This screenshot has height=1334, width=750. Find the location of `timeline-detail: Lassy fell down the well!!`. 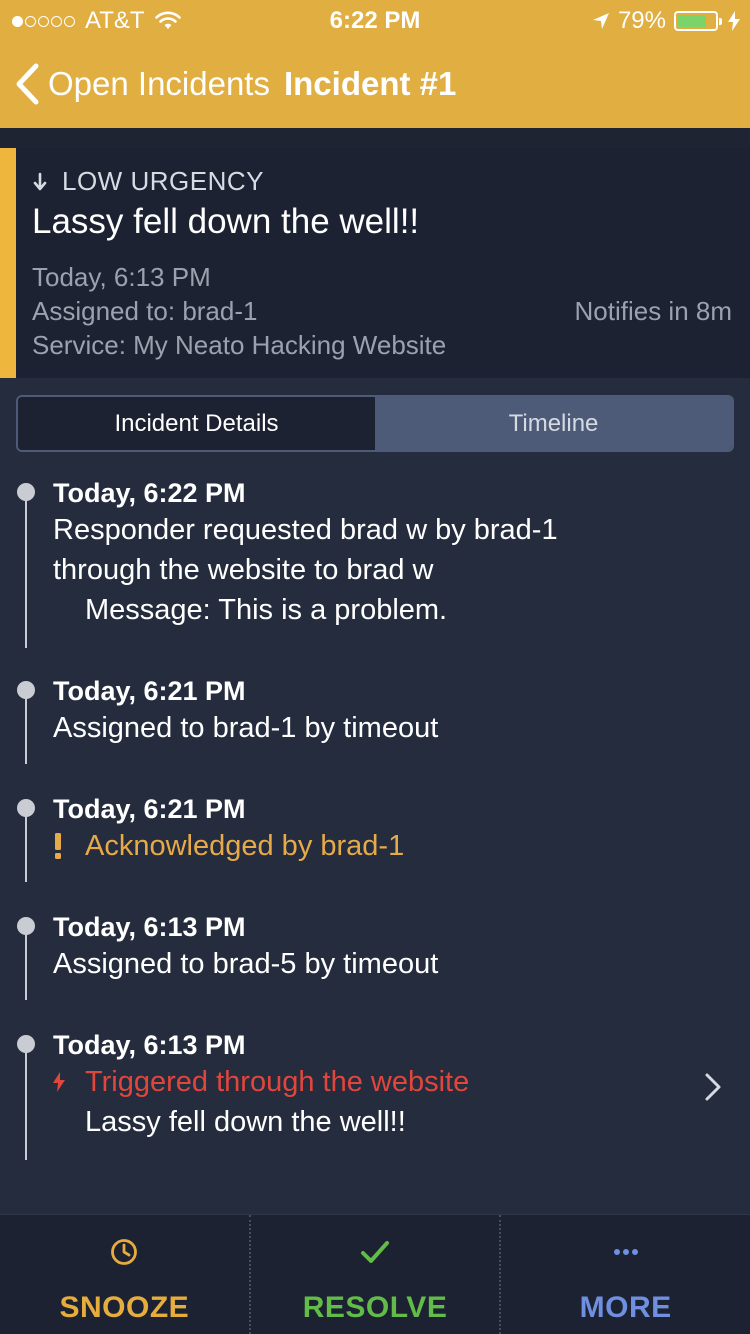

timeline-detail: Lassy fell down the well!! is located at coordinates (245, 1122).